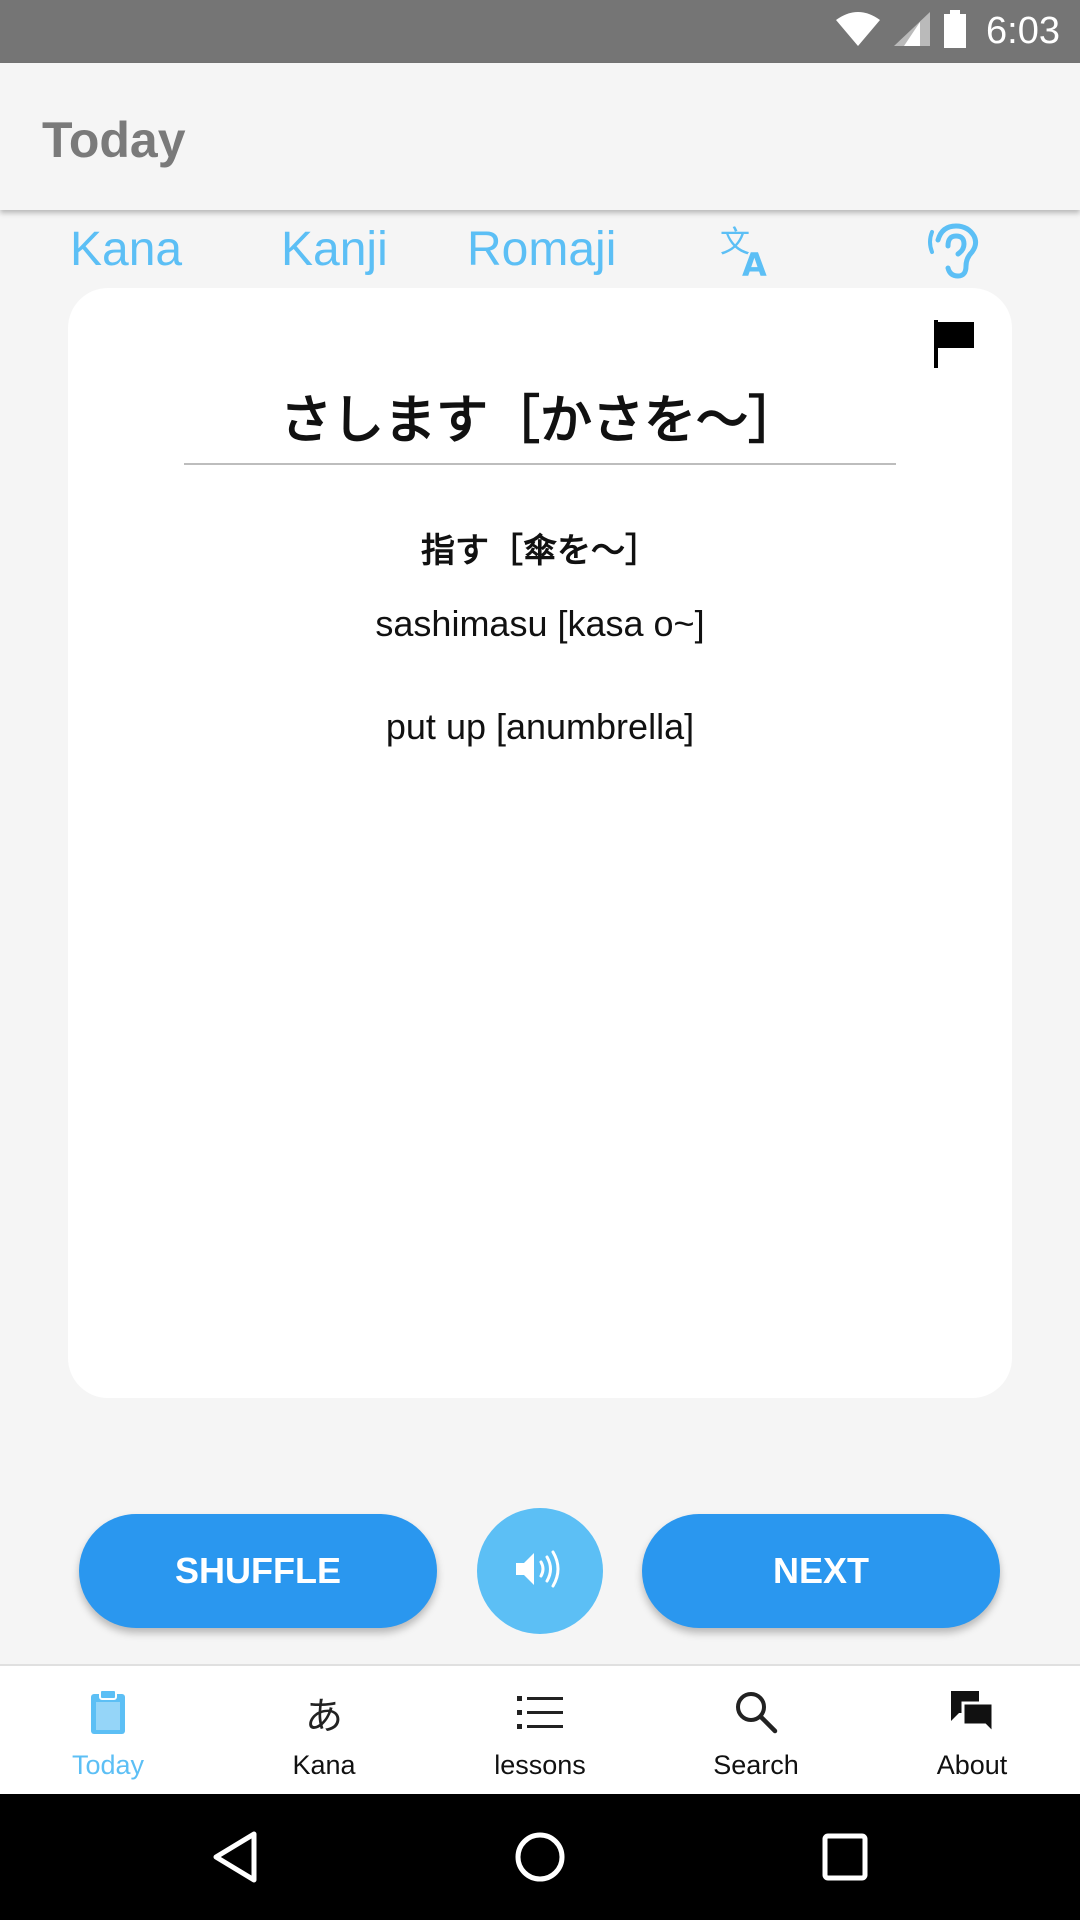 Image resolution: width=1080 pixels, height=1920 pixels. Describe the element at coordinates (954, 346) in the screenshot. I see `flag-icon` at that location.